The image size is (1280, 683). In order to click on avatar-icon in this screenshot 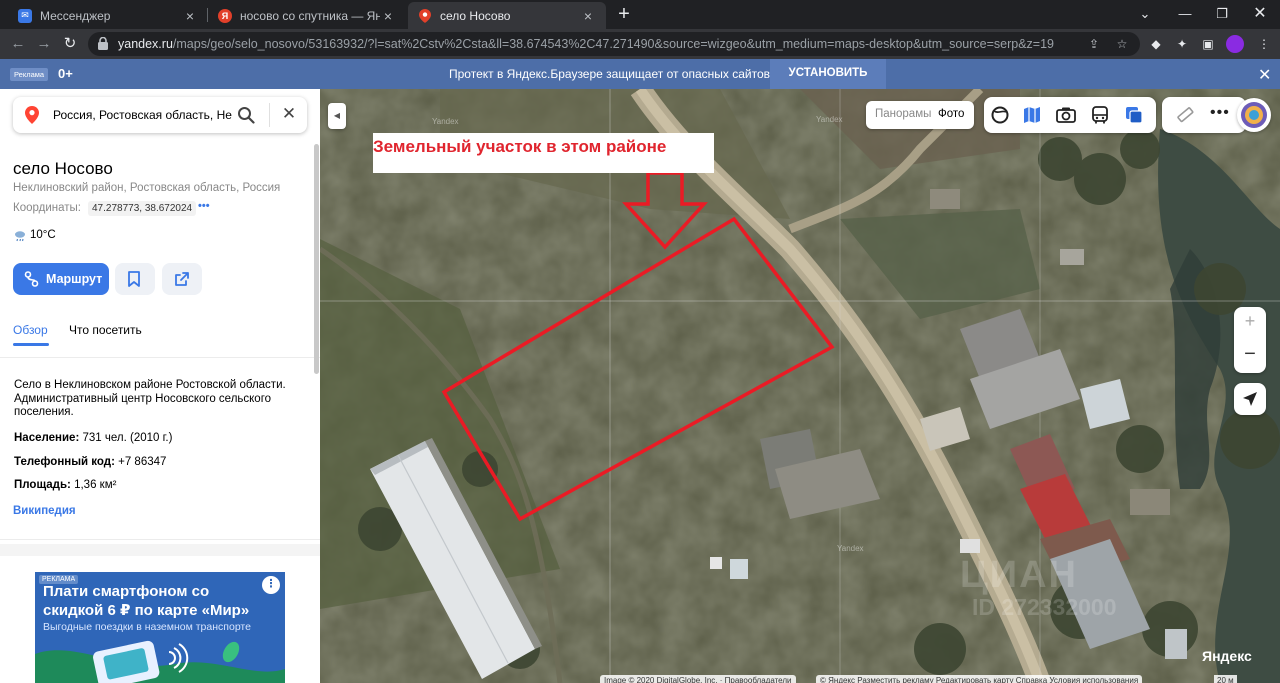, I will do `click(1254, 115)`.